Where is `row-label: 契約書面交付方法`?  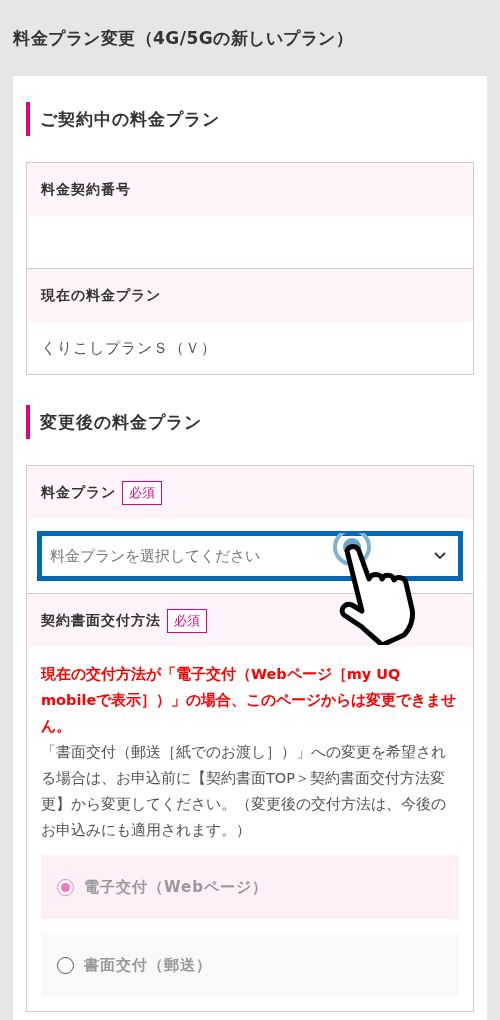
row-label: 契約書面交付方法 is located at coordinates (101, 620).